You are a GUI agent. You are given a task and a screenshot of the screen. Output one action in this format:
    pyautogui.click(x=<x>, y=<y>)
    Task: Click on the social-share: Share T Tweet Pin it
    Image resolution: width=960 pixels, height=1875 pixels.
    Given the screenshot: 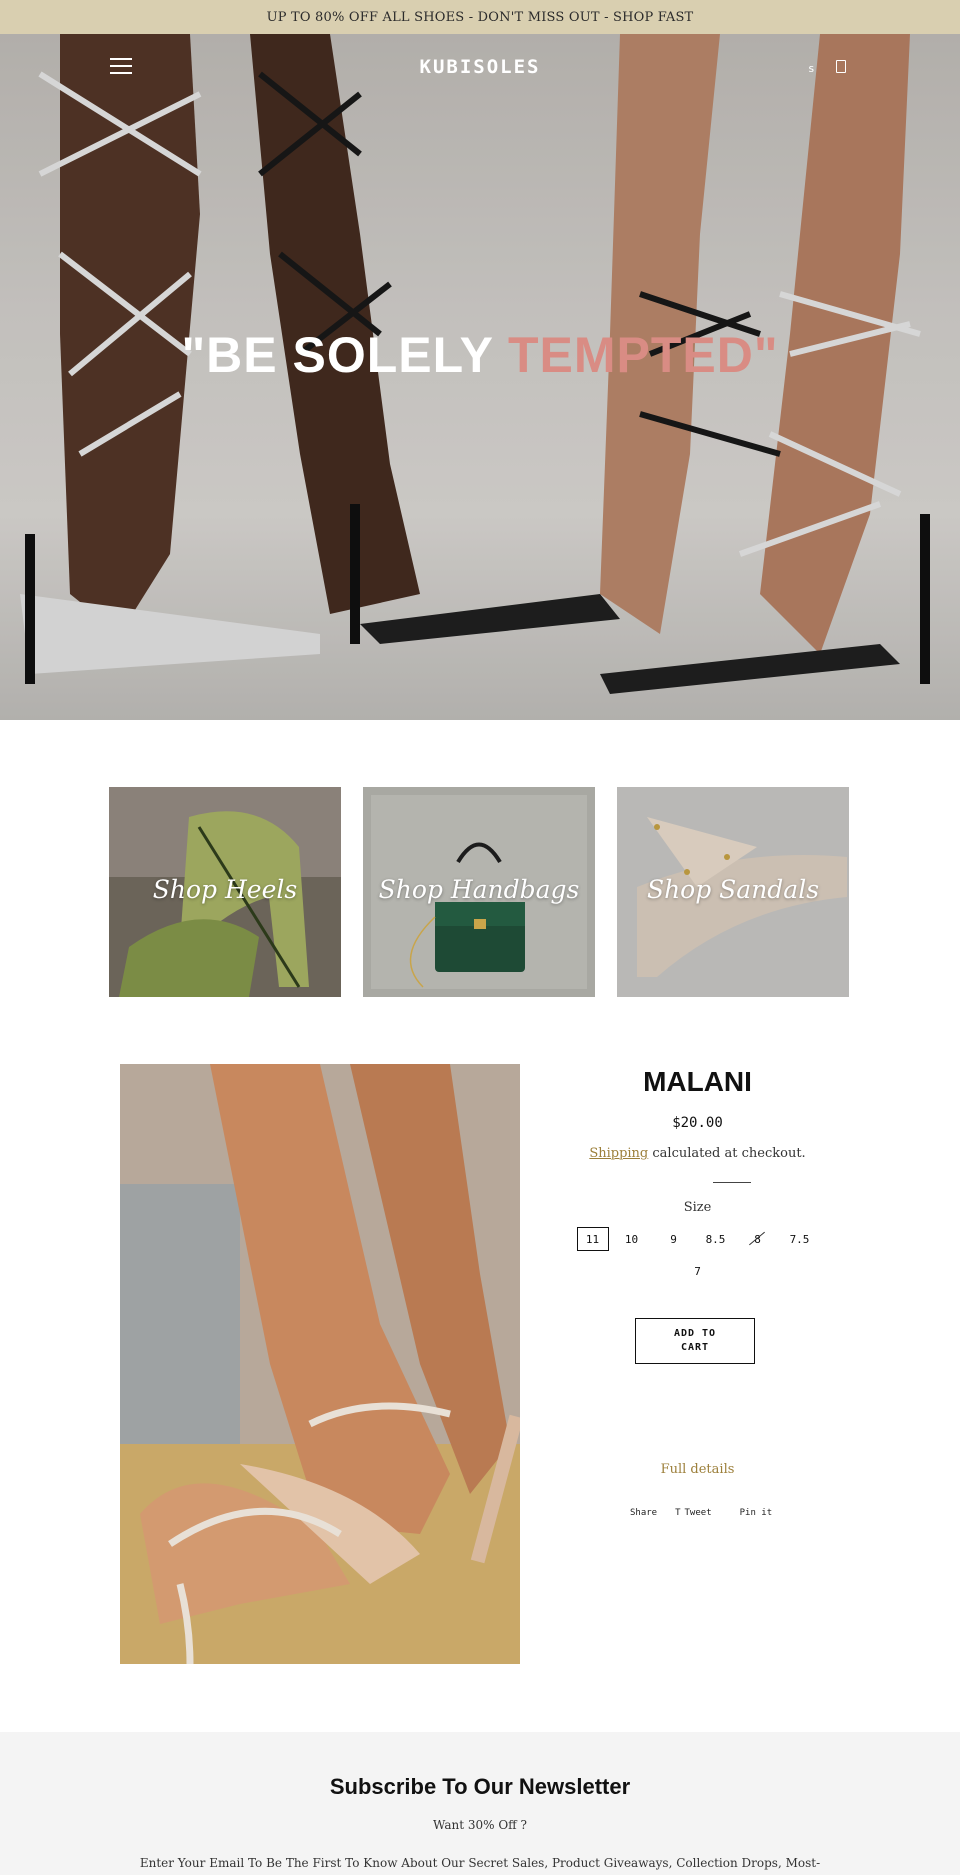 What is the action you would take?
    pyautogui.click(x=701, y=1513)
    